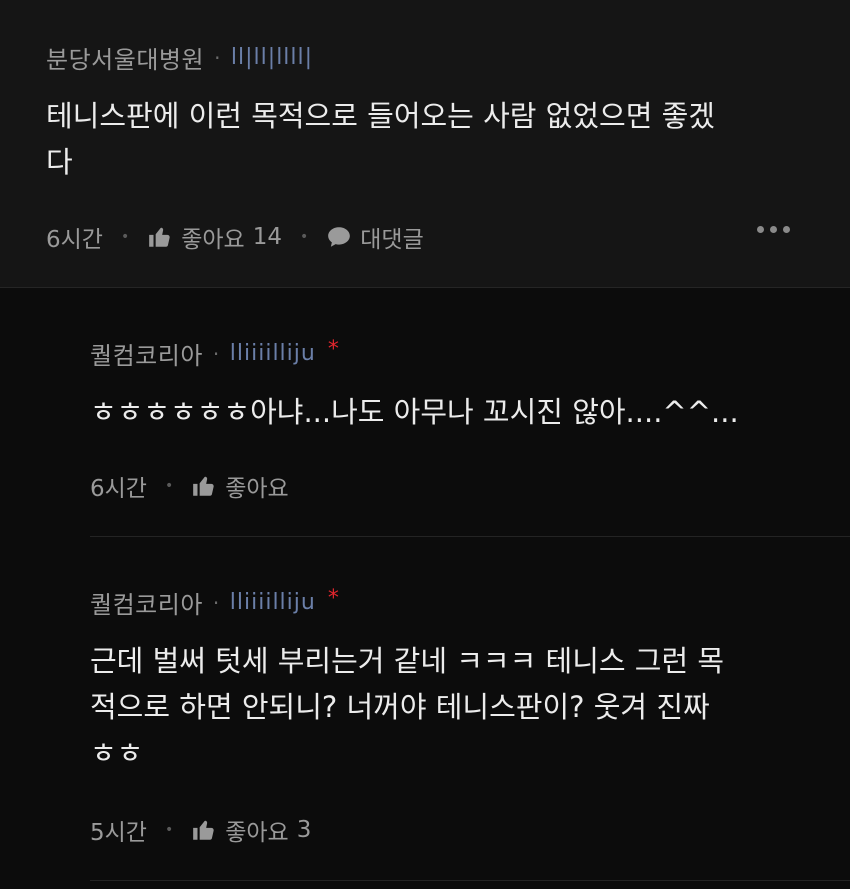 The width and height of the screenshot is (850, 889). Describe the element at coordinates (189, 486) in the screenshot. I see `comment-actions: 6시간 • 좋아요` at that location.